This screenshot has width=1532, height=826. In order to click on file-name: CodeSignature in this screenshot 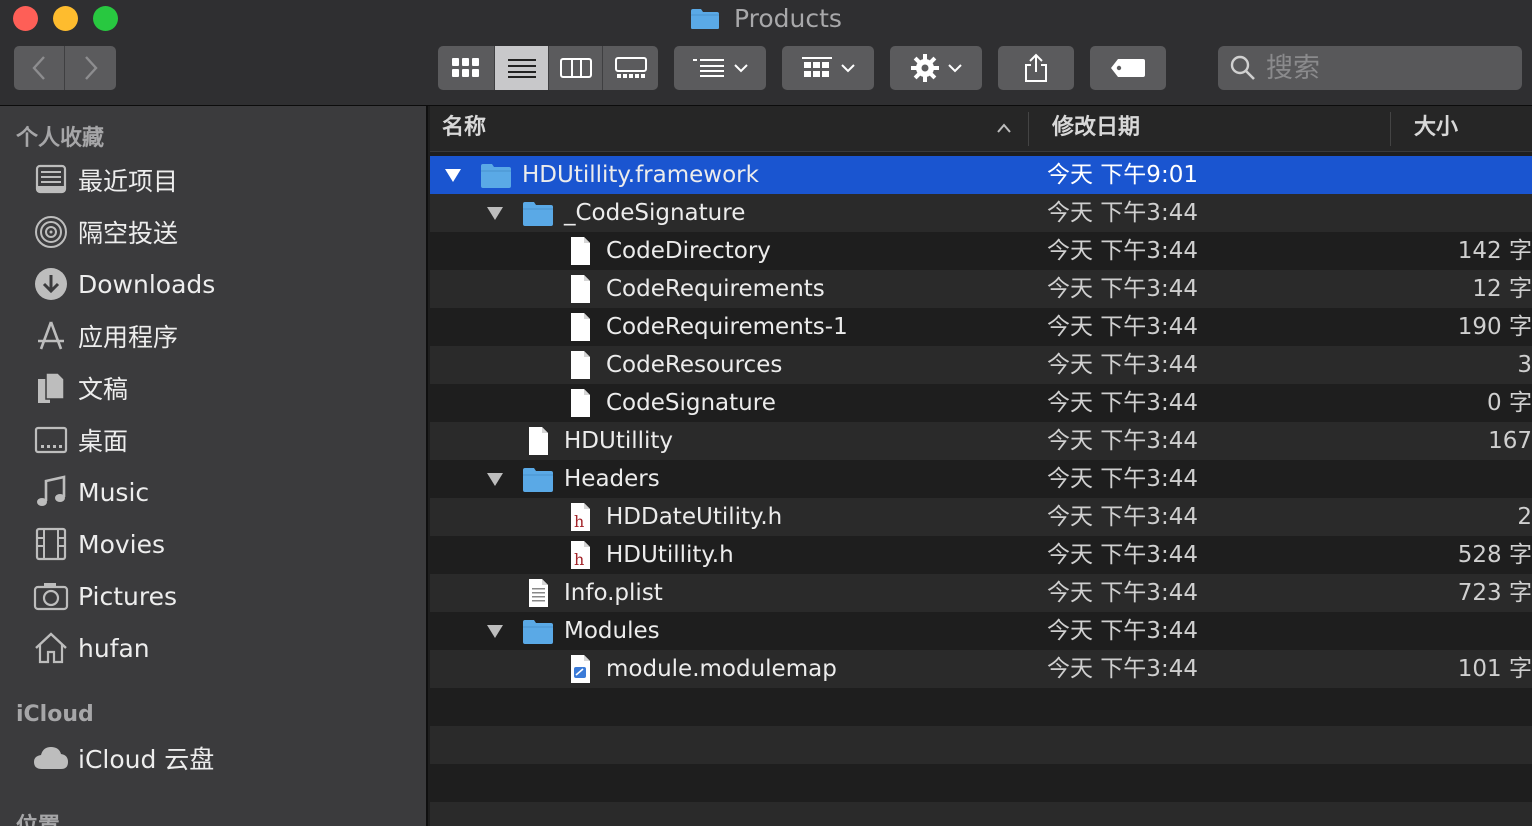, I will do `click(691, 403)`.